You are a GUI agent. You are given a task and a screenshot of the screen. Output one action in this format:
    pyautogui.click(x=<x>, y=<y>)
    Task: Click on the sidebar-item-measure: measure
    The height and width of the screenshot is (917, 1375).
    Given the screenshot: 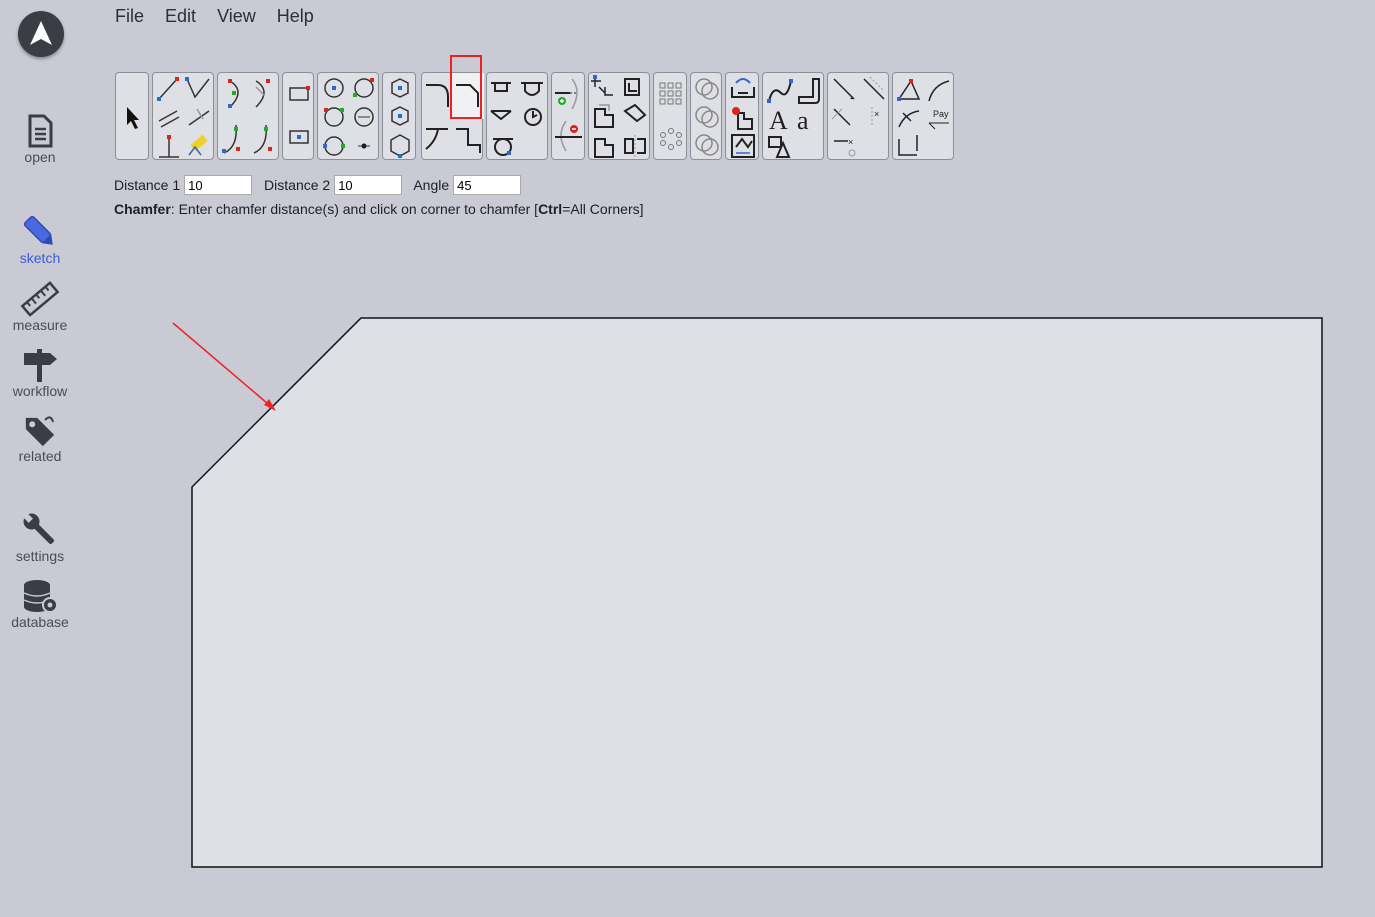 What is the action you would take?
    pyautogui.click(x=40, y=307)
    